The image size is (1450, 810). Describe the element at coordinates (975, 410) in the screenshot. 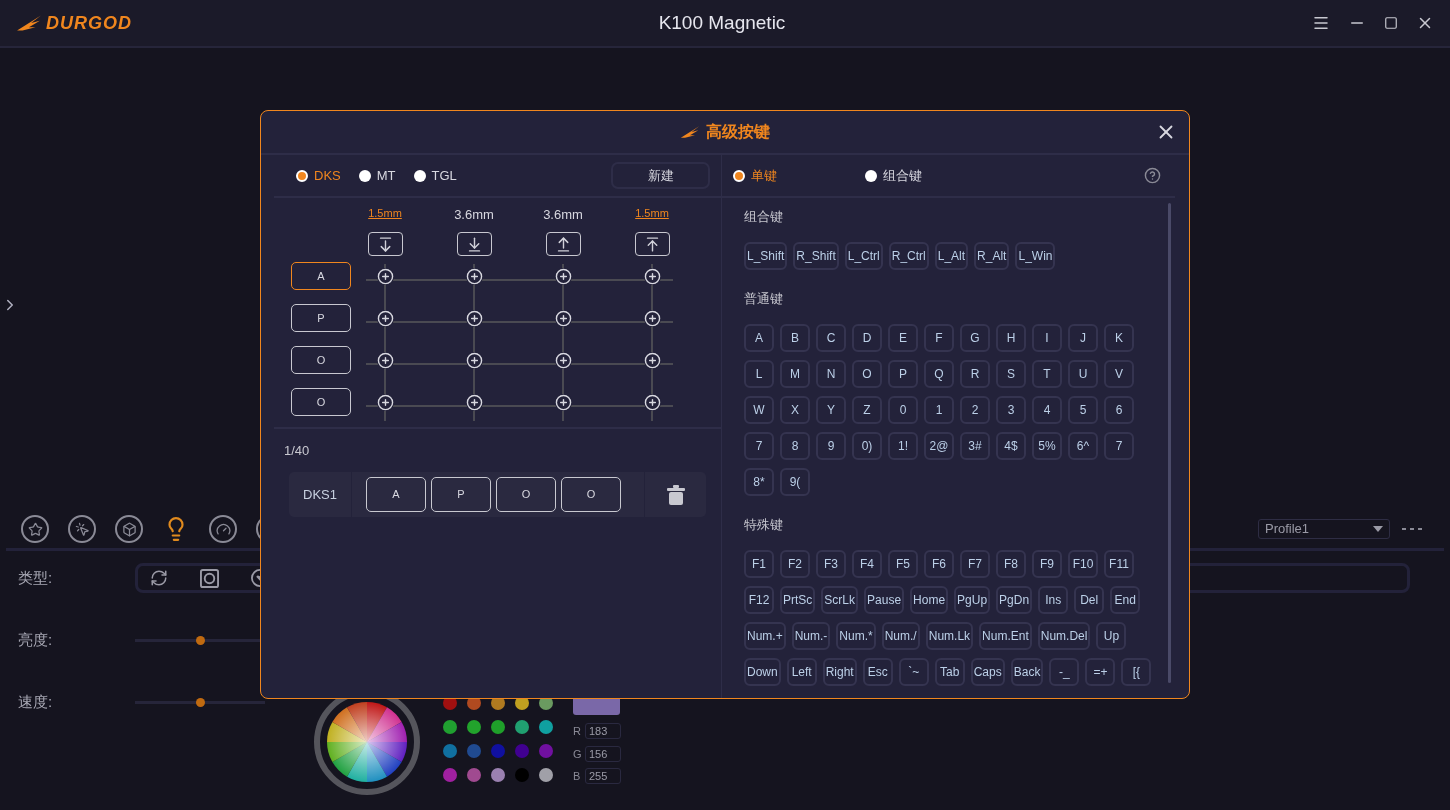

I see `key-option: 2` at that location.